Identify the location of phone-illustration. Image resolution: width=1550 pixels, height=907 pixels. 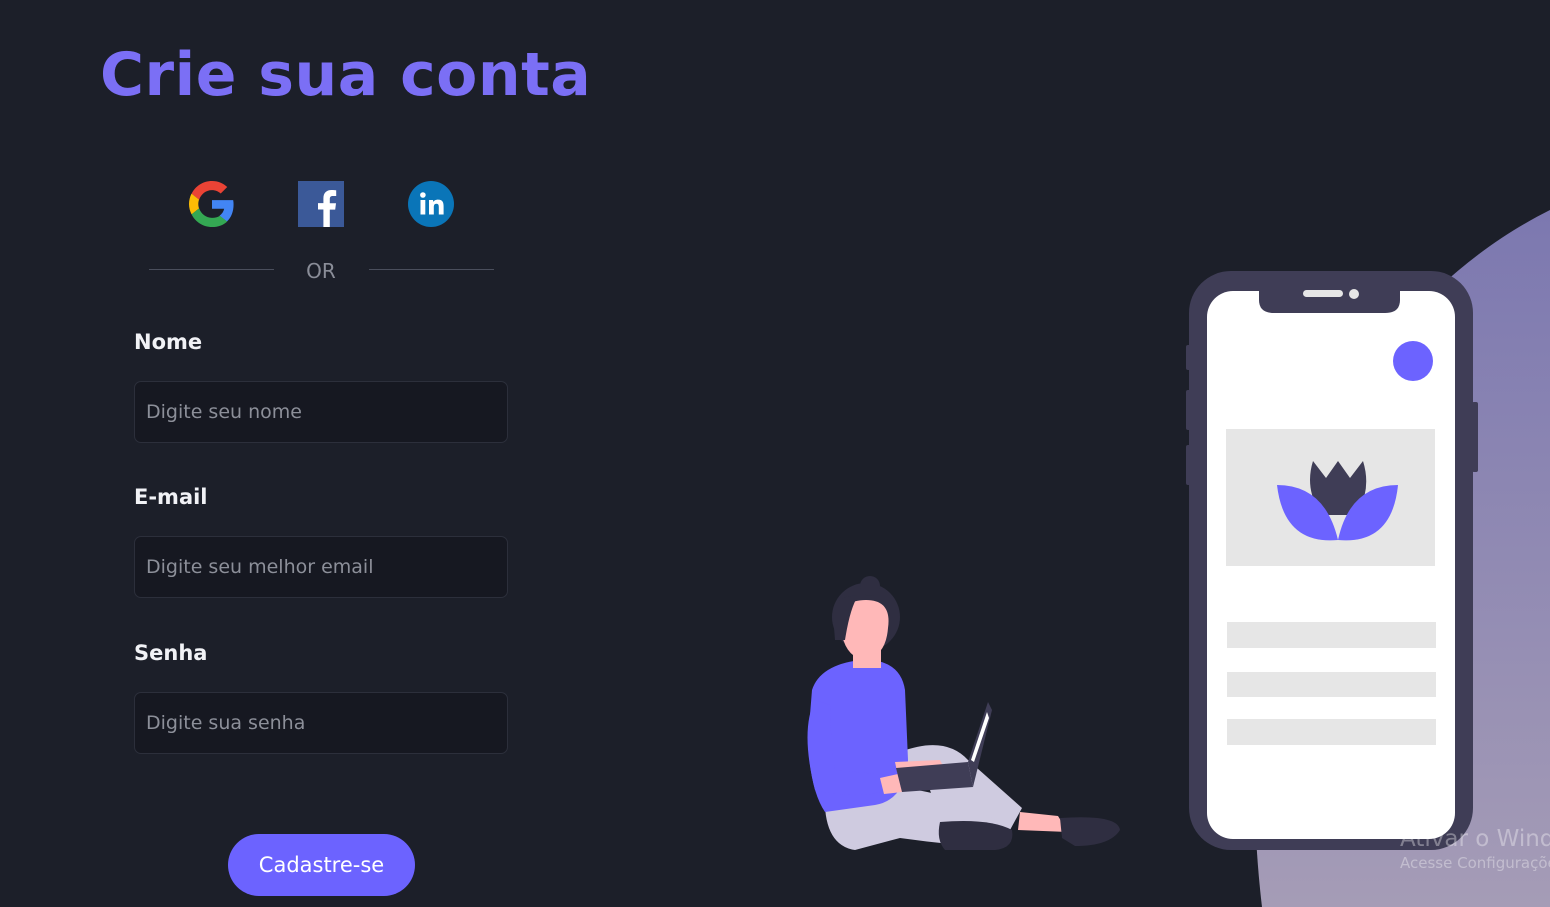
(1332, 560).